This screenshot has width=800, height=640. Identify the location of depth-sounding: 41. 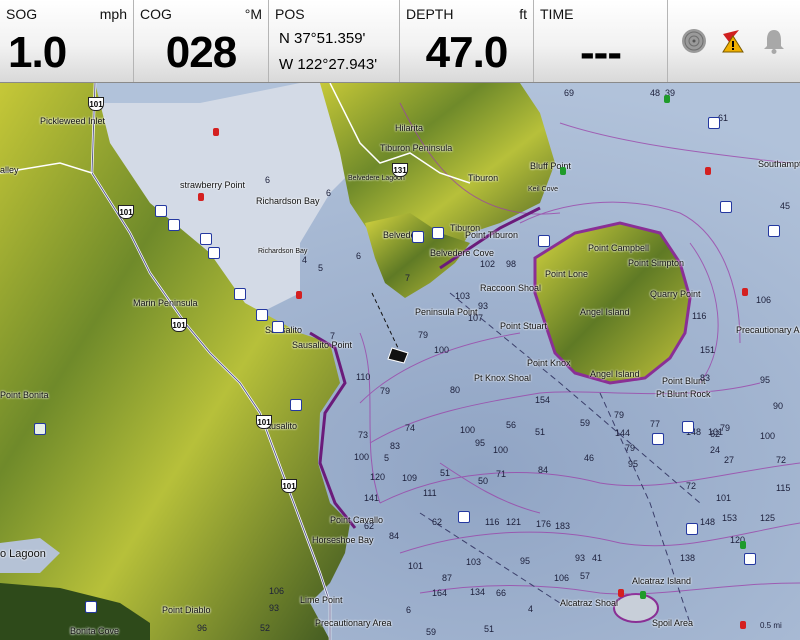
(597, 558).